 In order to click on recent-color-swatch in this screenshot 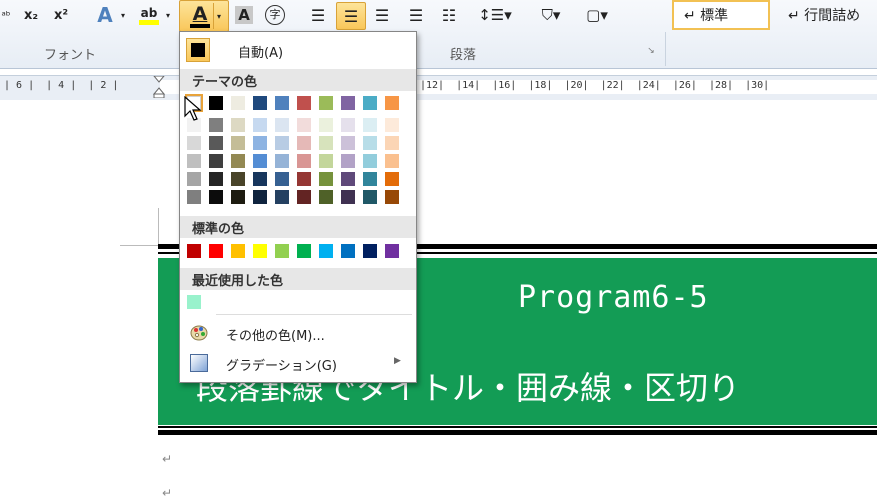, I will do `click(194, 302)`.